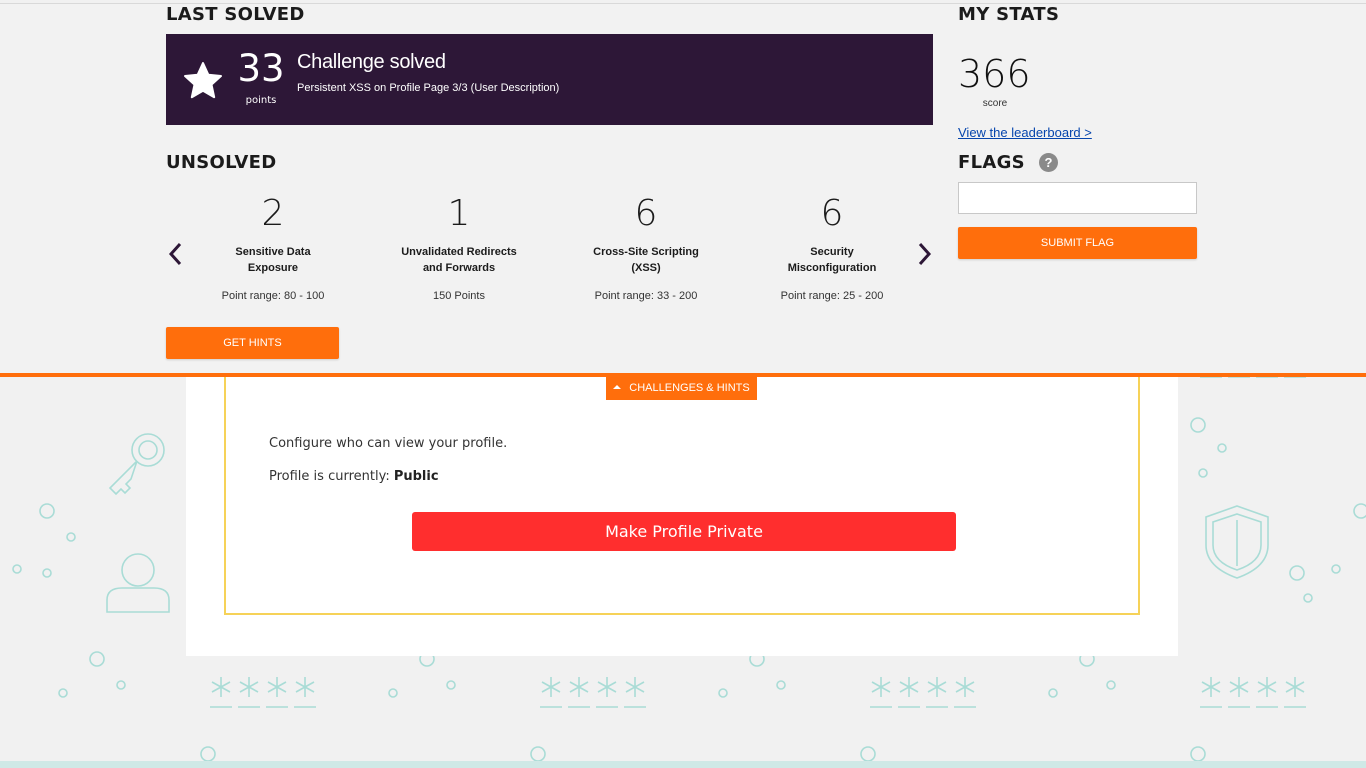 The image size is (1366, 768). I want to click on challenges-hints-label: CHALLENGES & HINTS, so click(689, 388).